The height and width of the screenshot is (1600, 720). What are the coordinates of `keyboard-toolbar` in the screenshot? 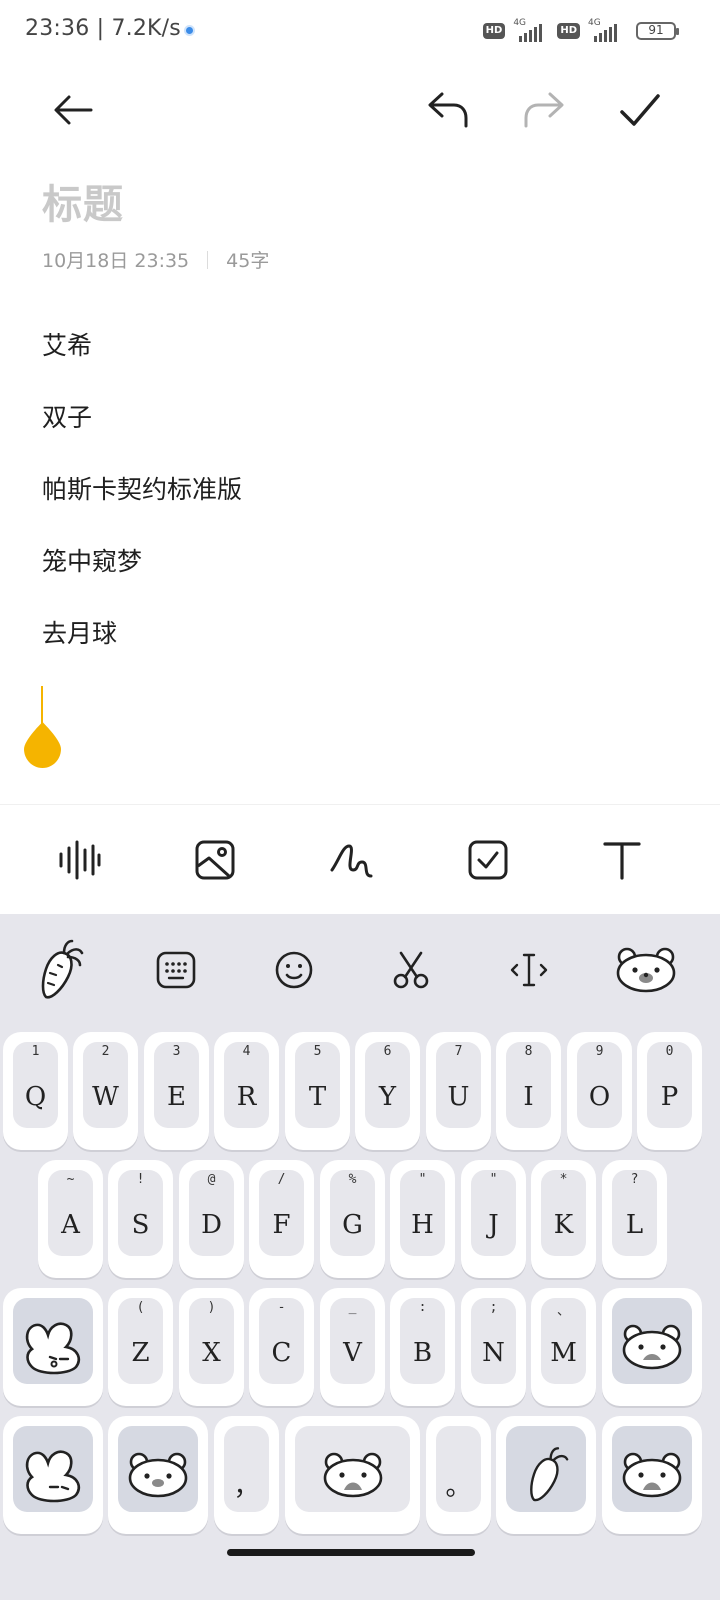 It's located at (360, 970).